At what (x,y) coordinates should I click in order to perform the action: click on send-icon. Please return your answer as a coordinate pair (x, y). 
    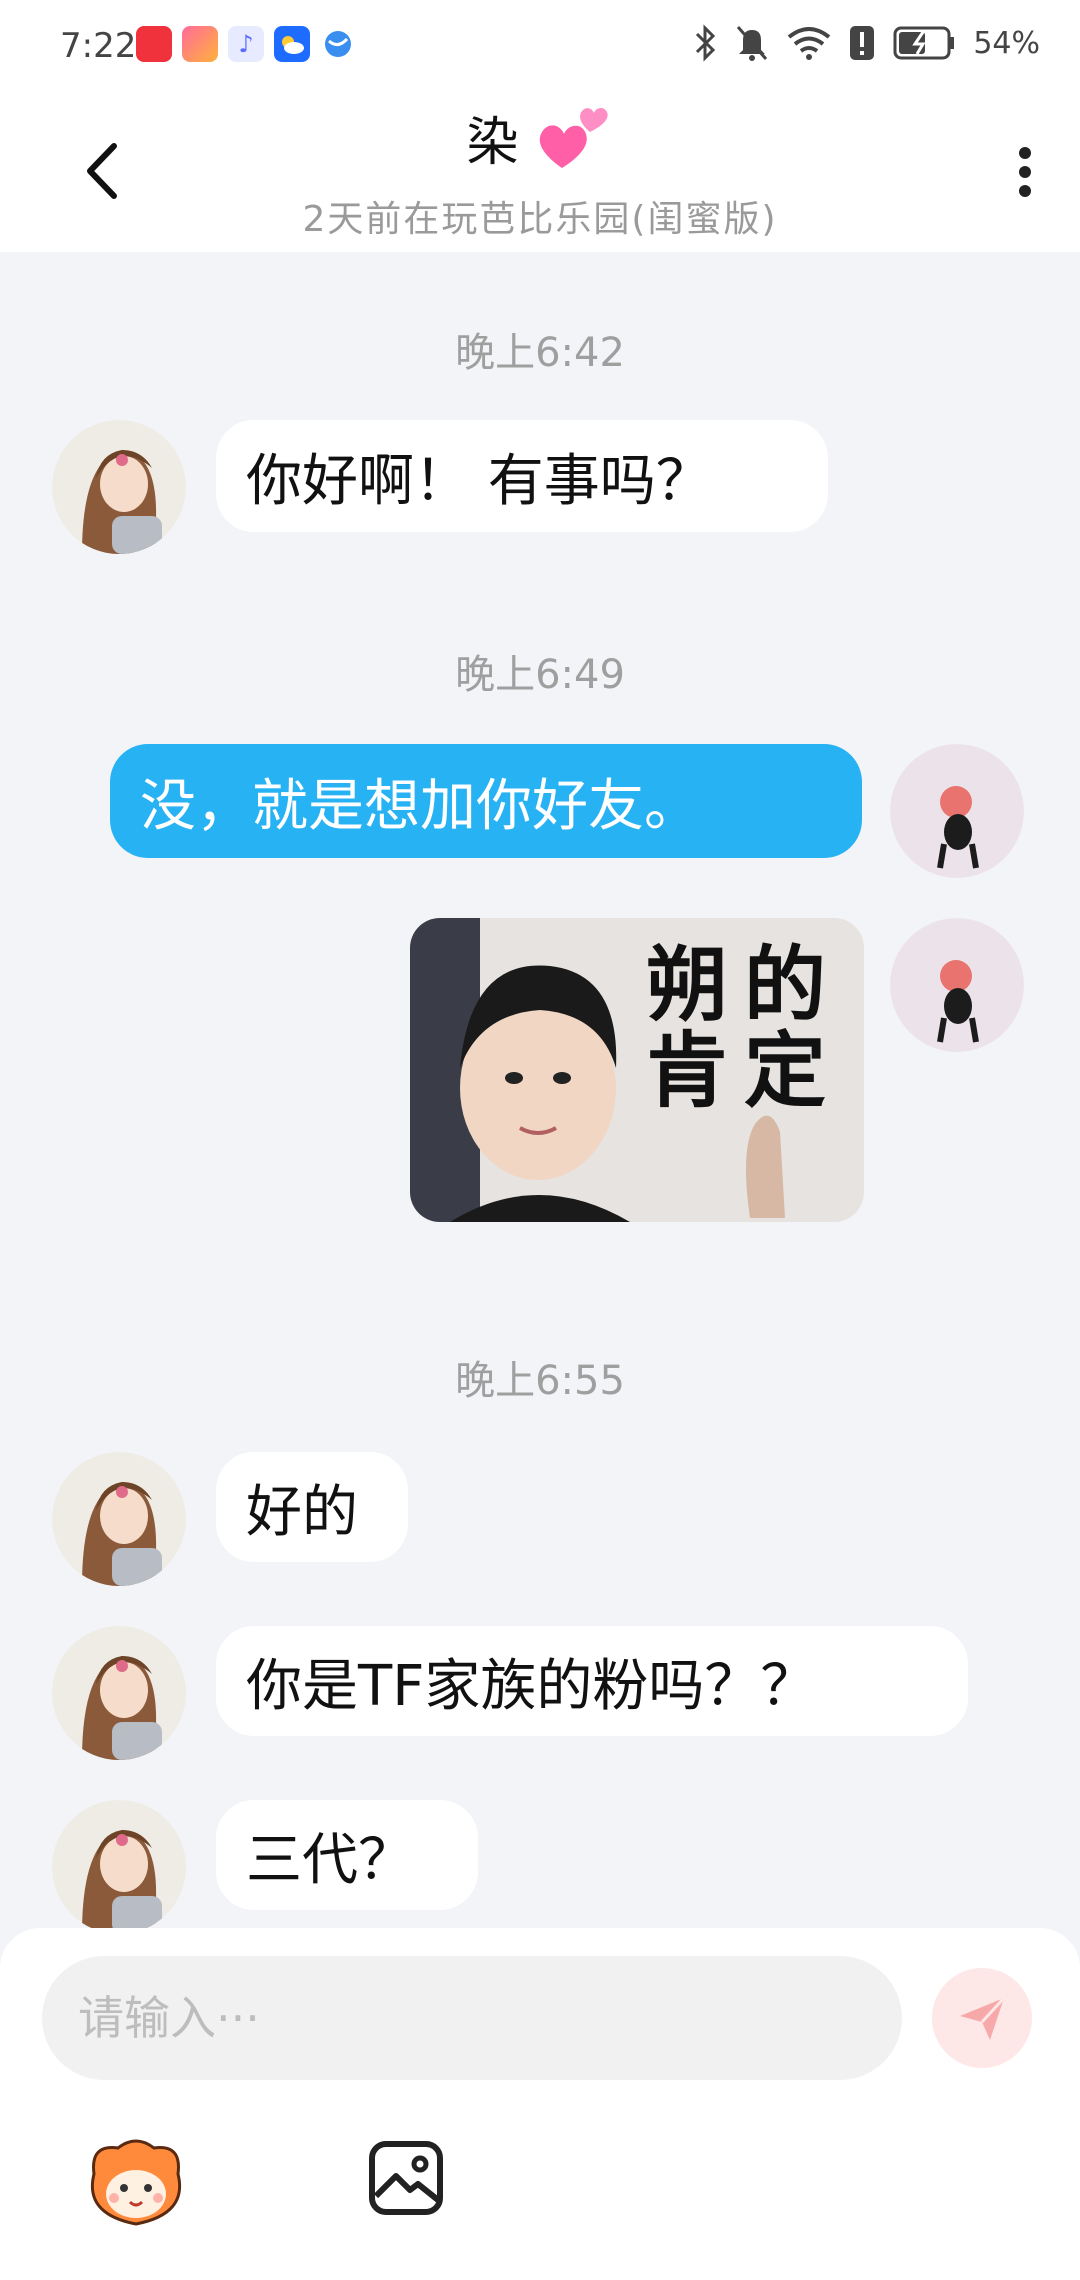
    Looking at the image, I should click on (983, 2018).